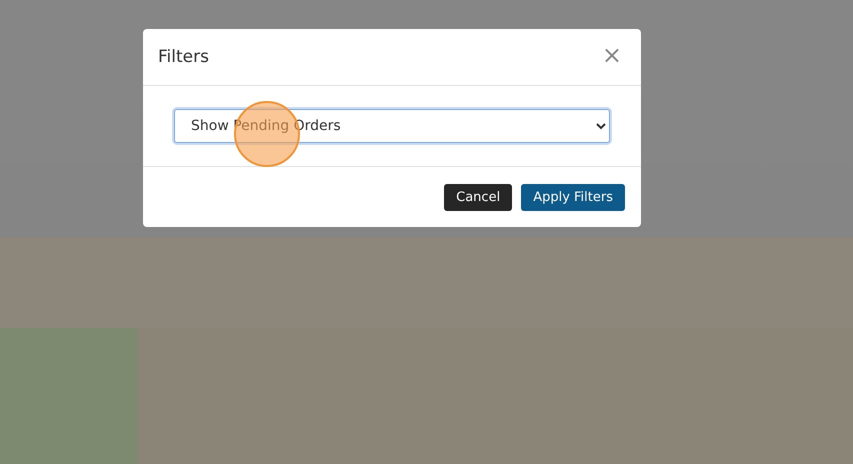  I want to click on cancel-button: Cancel, so click(478, 197).